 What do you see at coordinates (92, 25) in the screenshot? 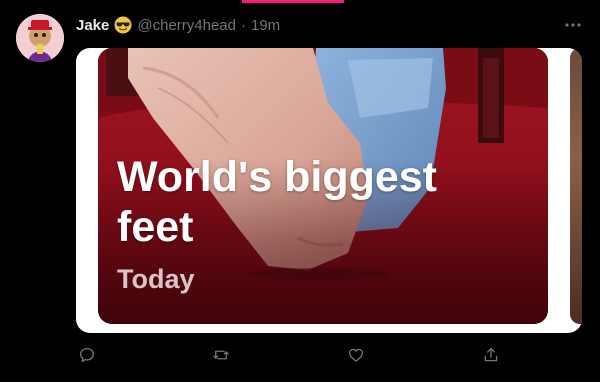
I see `author-name: Jake` at bounding box center [92, 25].